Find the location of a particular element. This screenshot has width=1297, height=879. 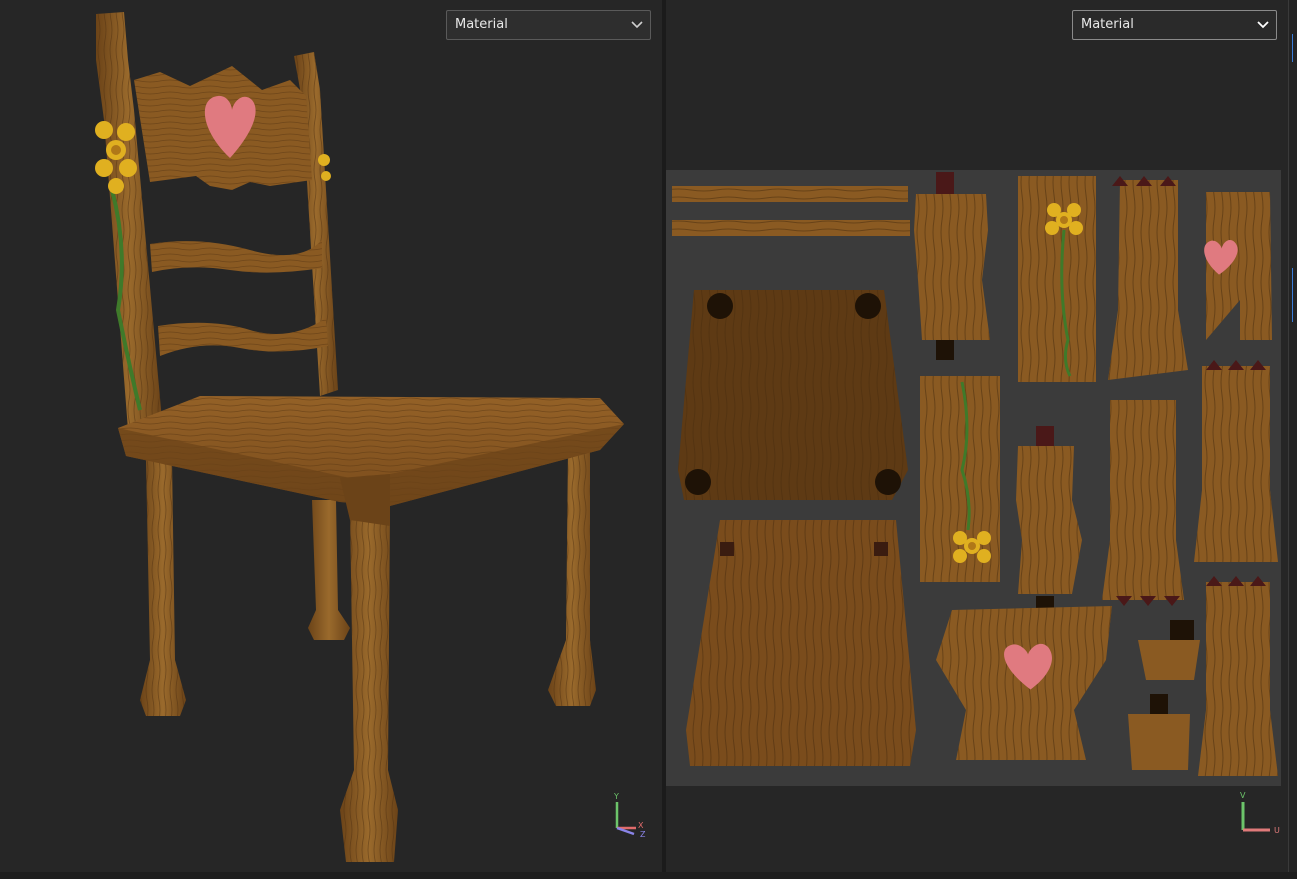

axis-z-label: Z is located at coordinates (643, 834).